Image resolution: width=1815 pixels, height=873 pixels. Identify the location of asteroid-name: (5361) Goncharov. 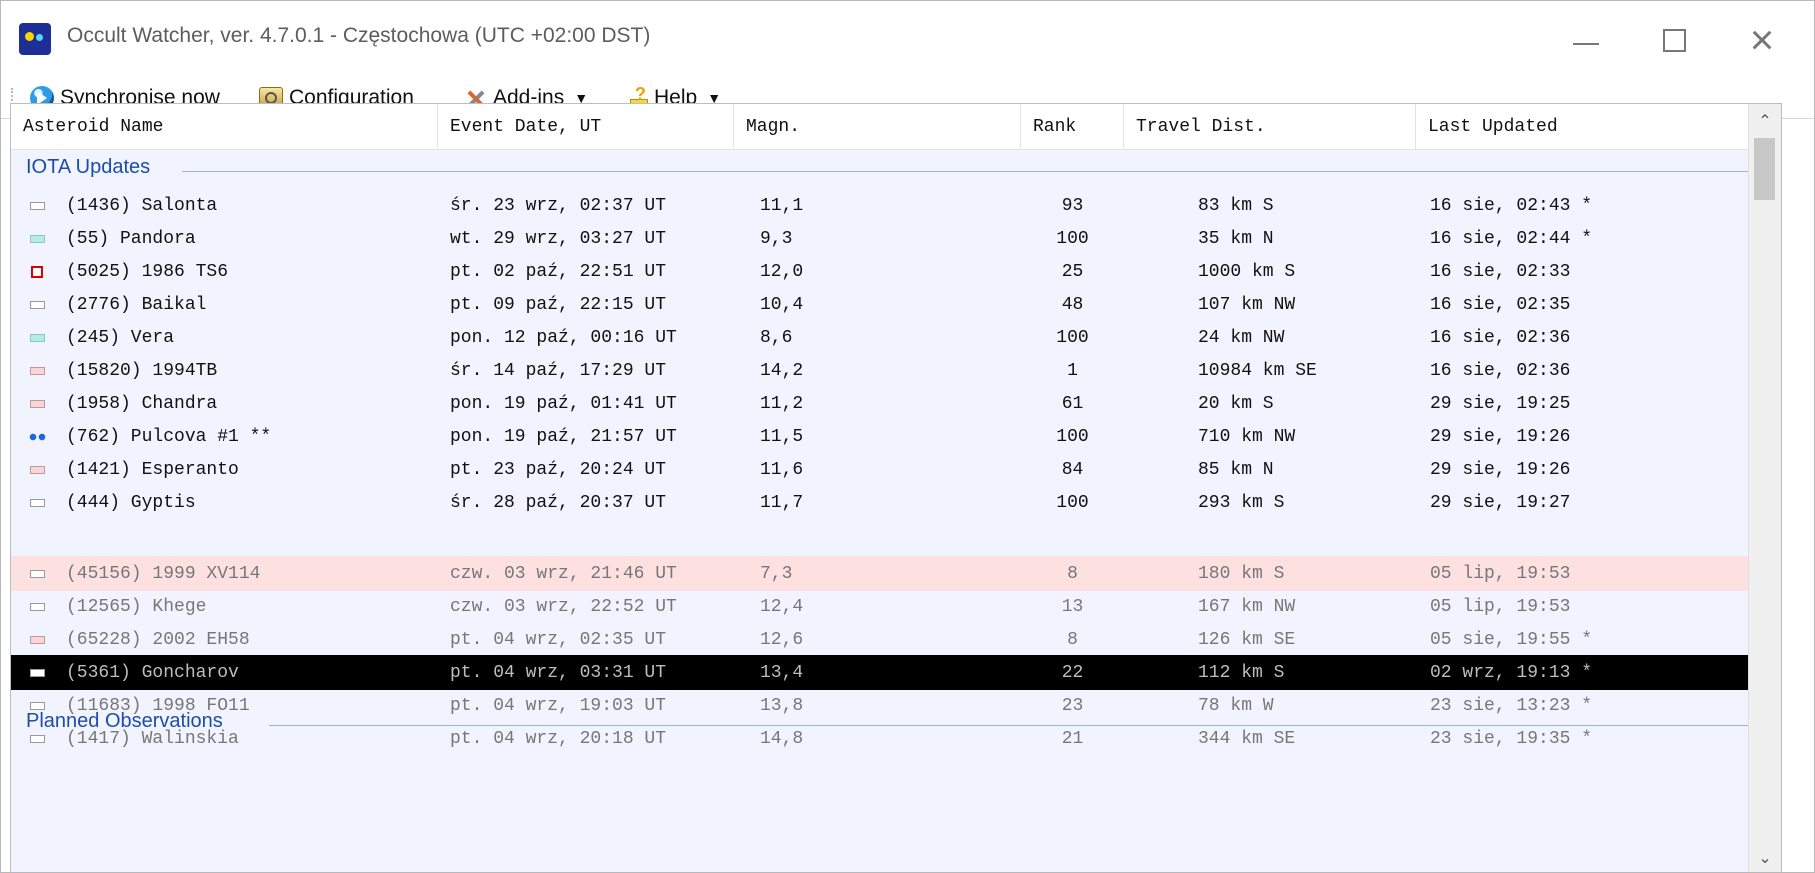
(152, 672).